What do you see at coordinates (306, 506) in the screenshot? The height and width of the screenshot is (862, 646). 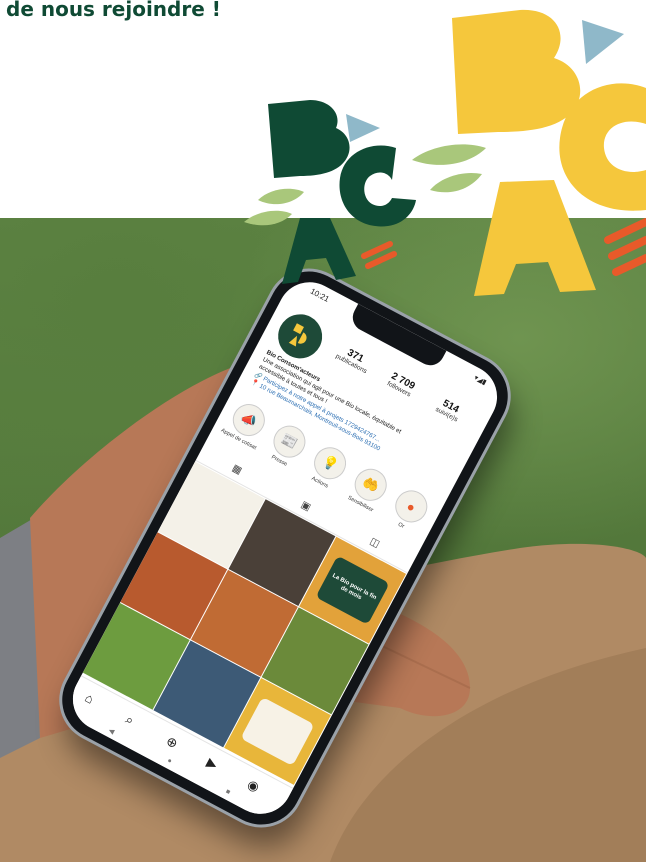 I see `reels-tab-icon: ▣` at bounding box center [306, 506].